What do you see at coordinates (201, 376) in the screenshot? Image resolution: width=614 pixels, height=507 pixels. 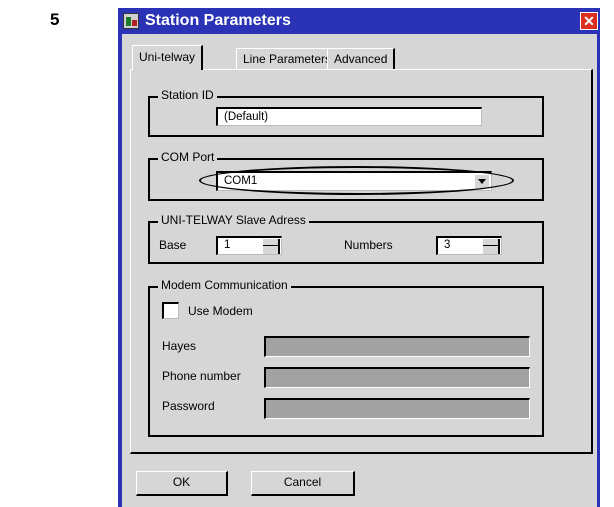 I see `phone-number-label: Phone number` at bounding box center [201, 376].